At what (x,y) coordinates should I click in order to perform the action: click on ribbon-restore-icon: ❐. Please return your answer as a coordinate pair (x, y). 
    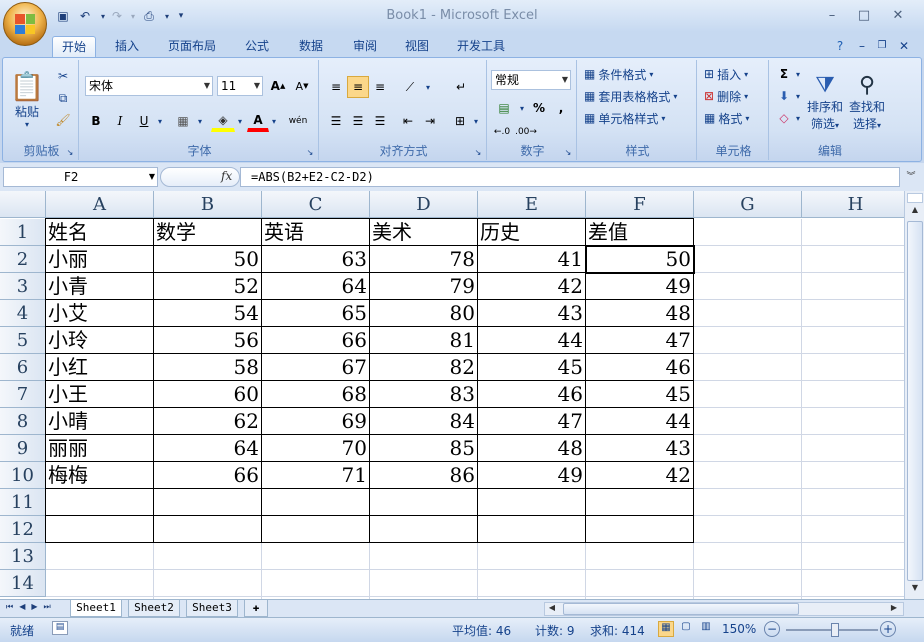
    Looking at the image, I should click on (882, 47).